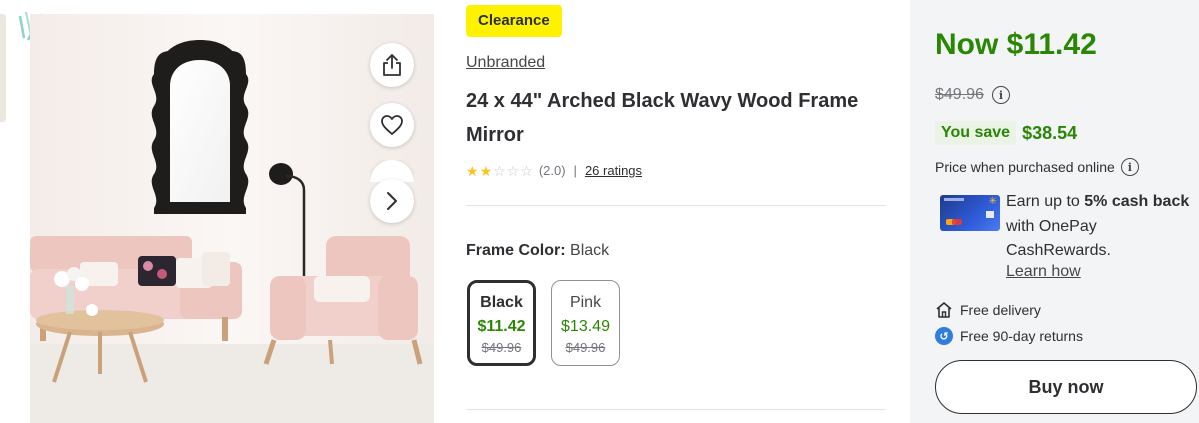  Describe the element at coordinates (3, 68) in the screenshot. I see `thumbnail-strip-edge` at that location.